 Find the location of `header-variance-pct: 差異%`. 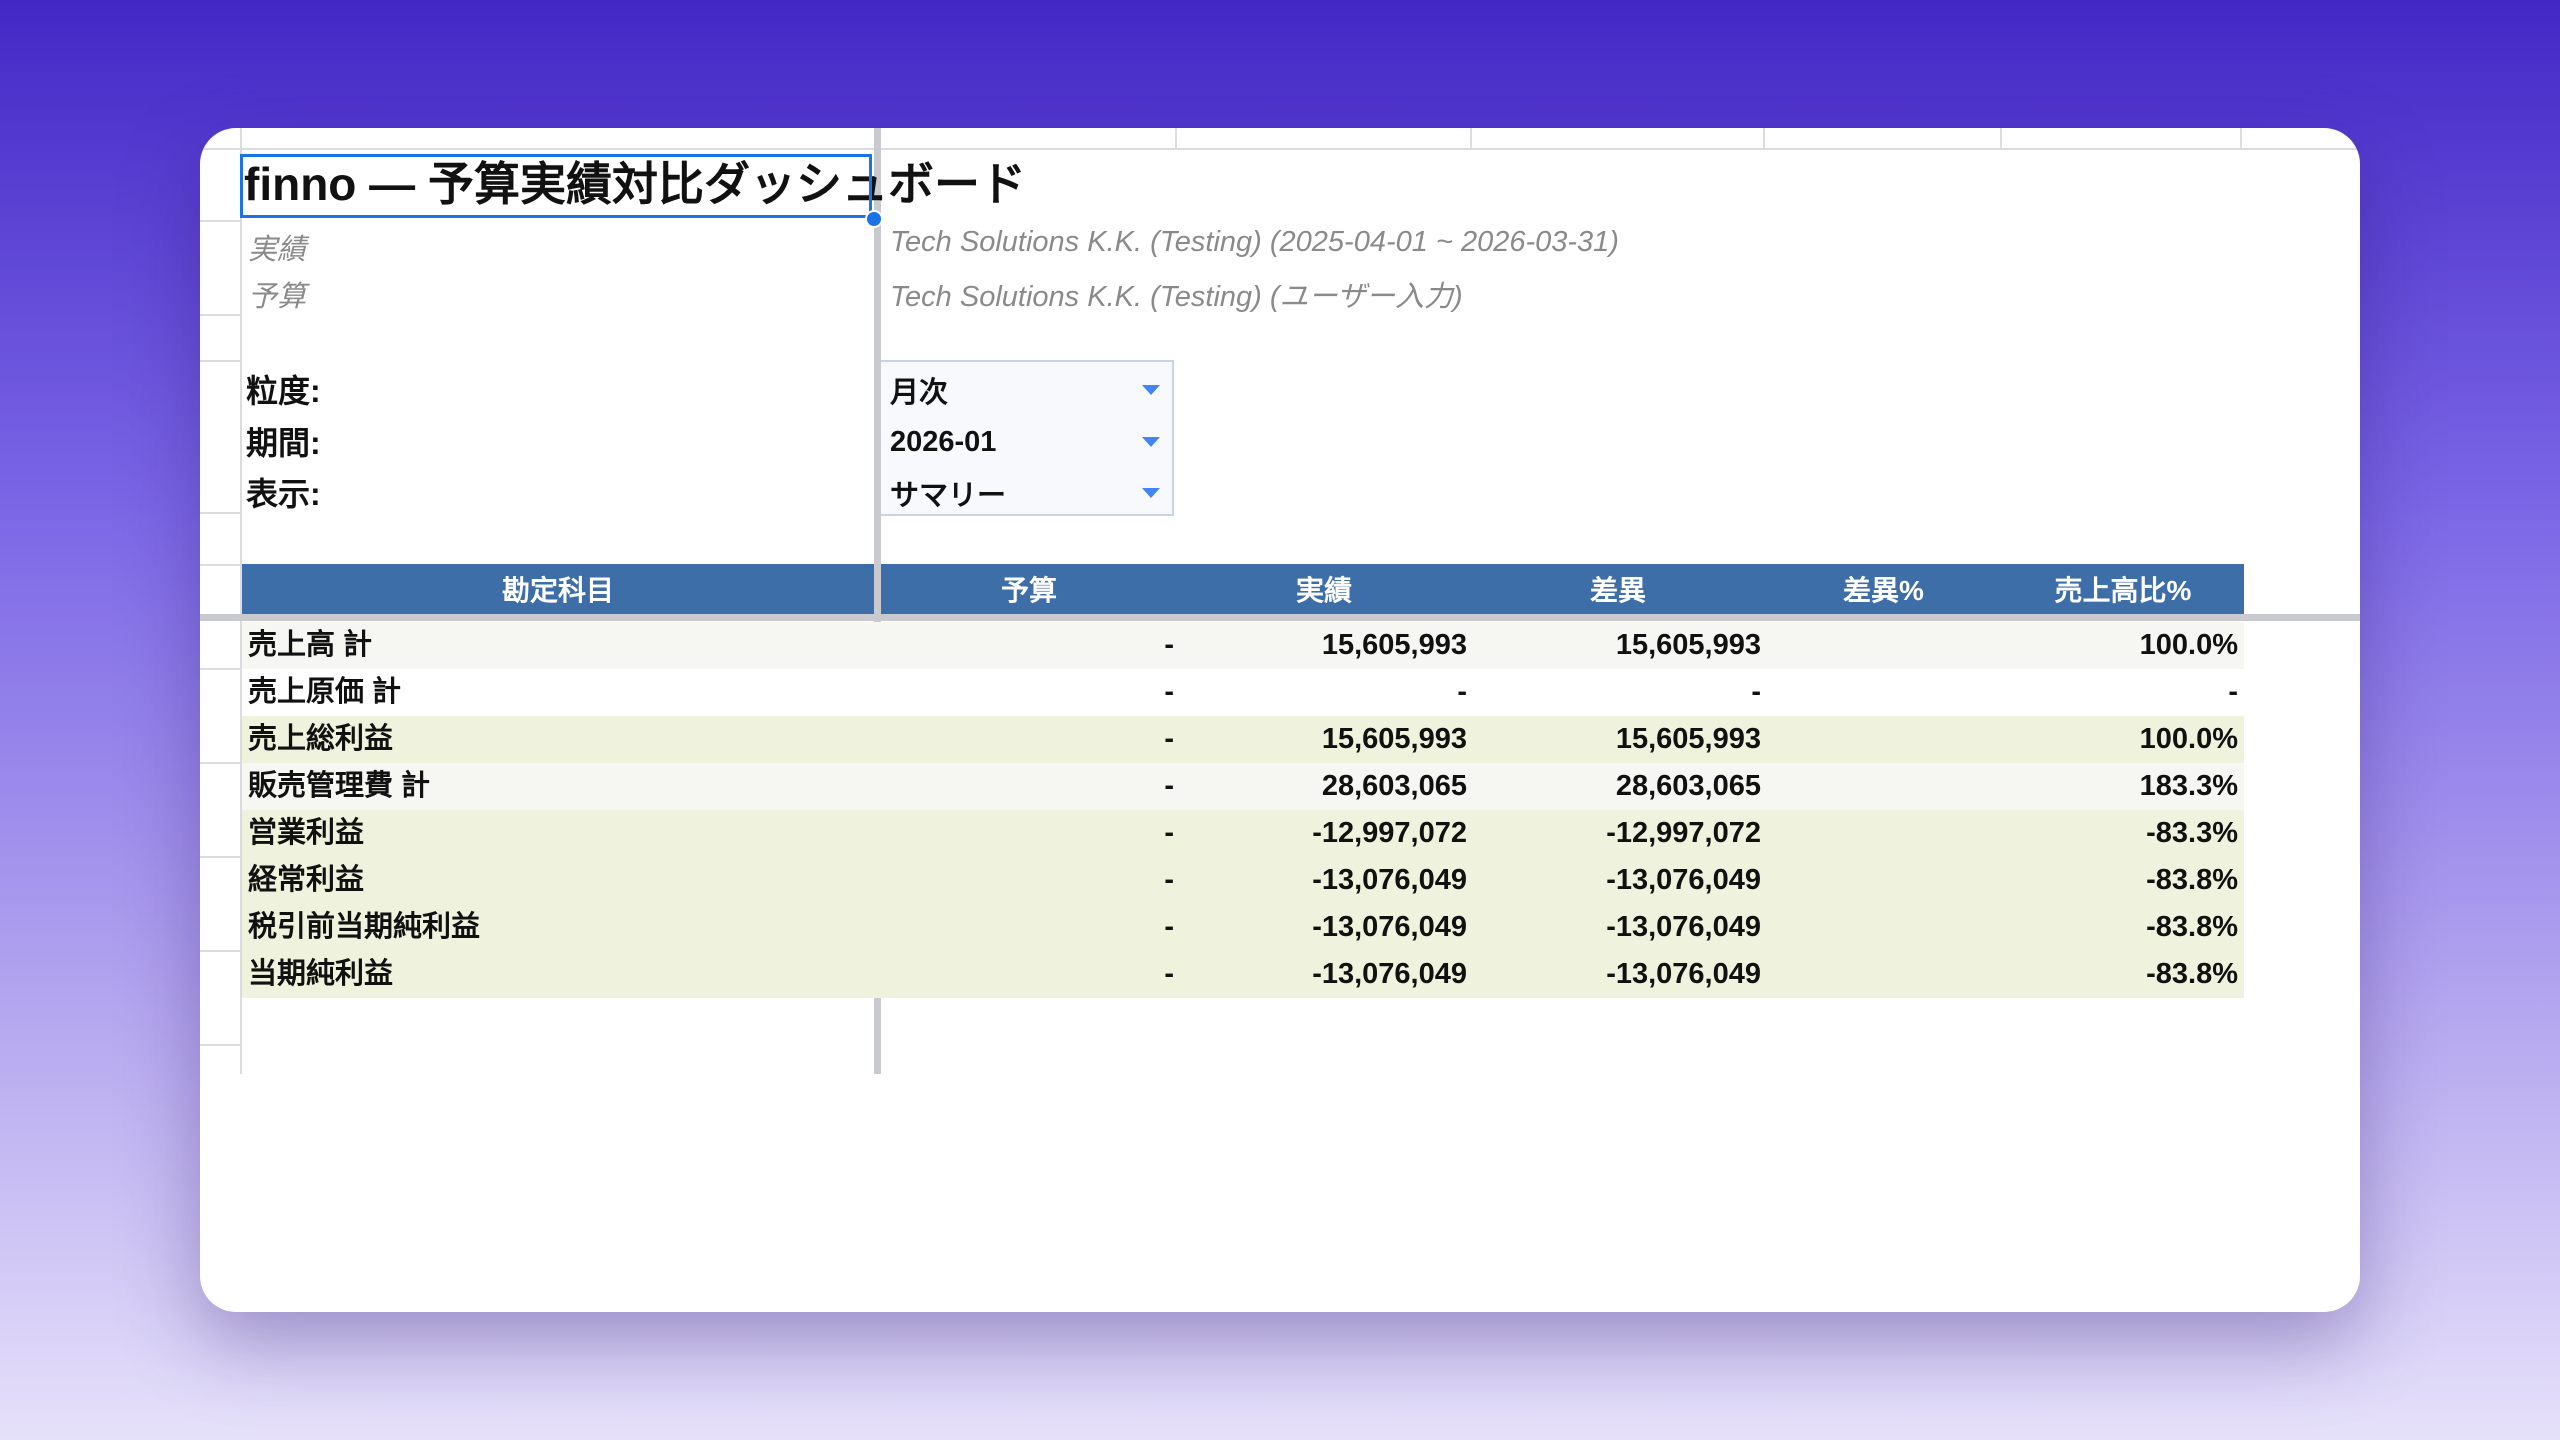

header-variance-pct: 差異% is located at coordinates (1883, 589).